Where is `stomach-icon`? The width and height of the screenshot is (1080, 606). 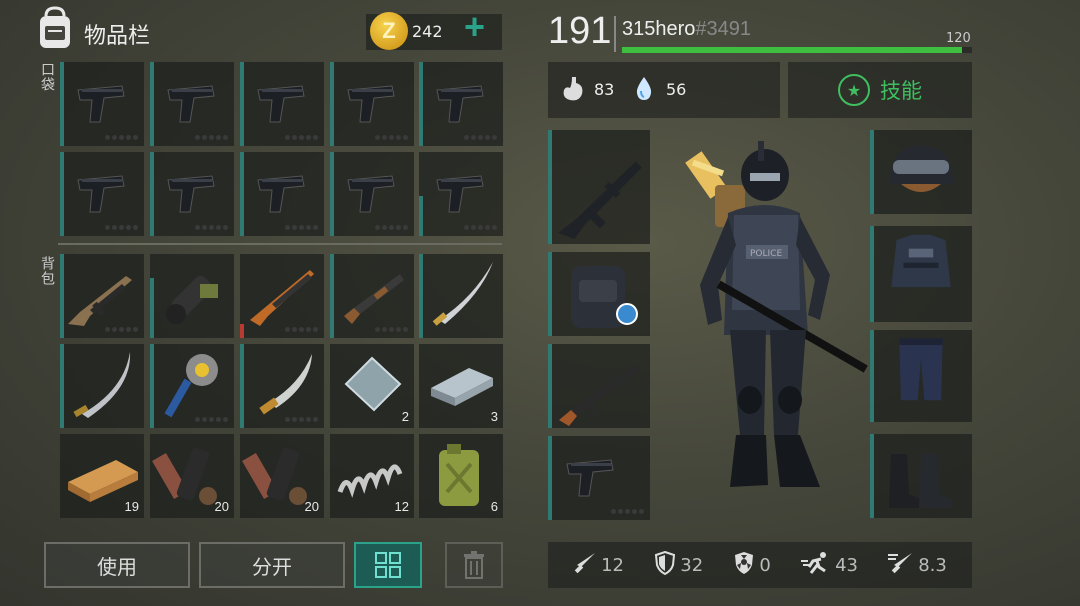 stomach-icon is located at coordinates (573, 91).